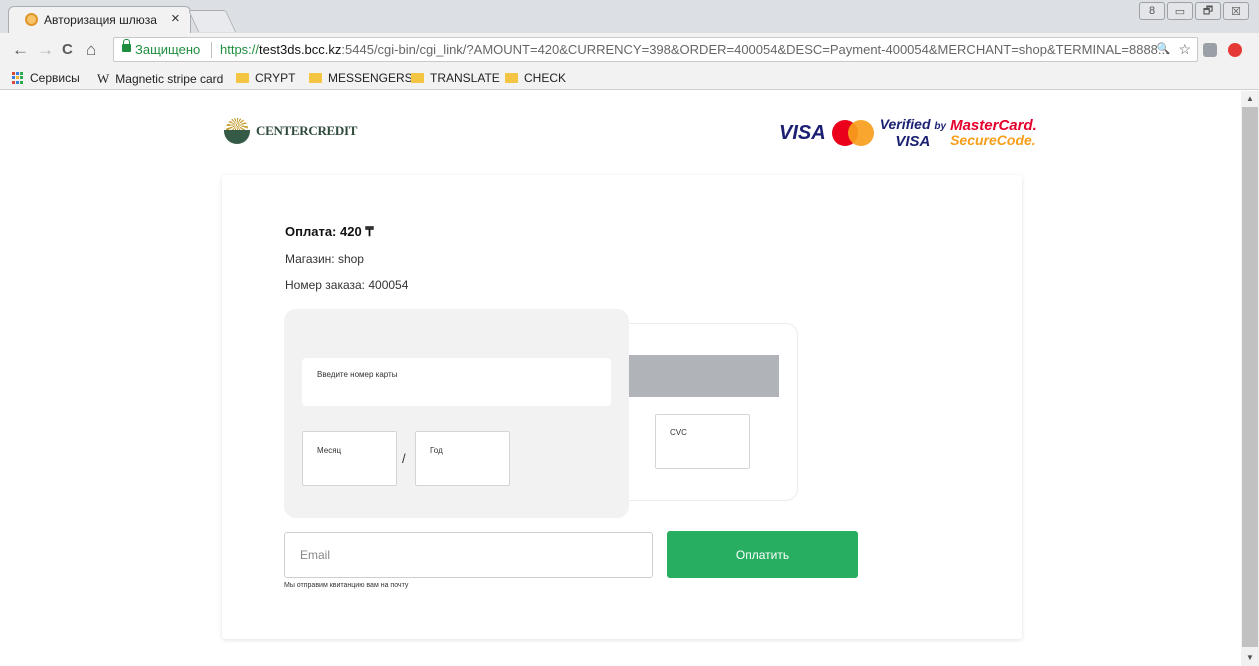 This screenshot has width=1259, height=666. What do you see at coordinates (370, 78) in the screenshot?
I see `bookmark-label: MESSENGERS` at bounding box center [370, 78].